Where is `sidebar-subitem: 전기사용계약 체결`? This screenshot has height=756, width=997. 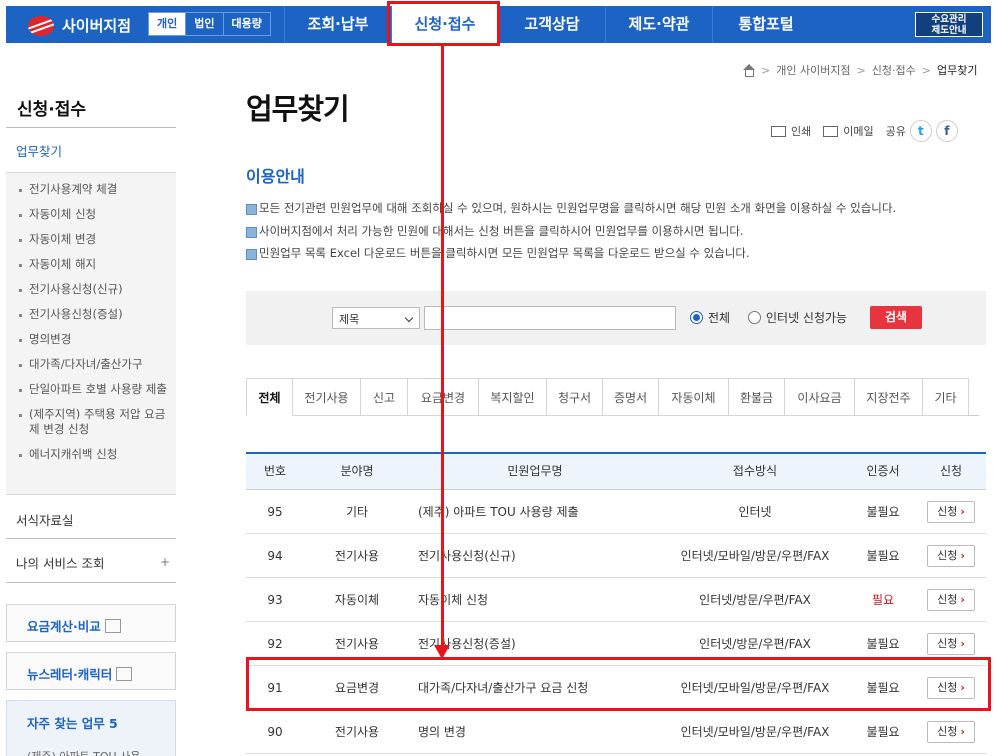 sidebar-subitem: 전기사용계약 체결 is located at coordinates (97, 189).